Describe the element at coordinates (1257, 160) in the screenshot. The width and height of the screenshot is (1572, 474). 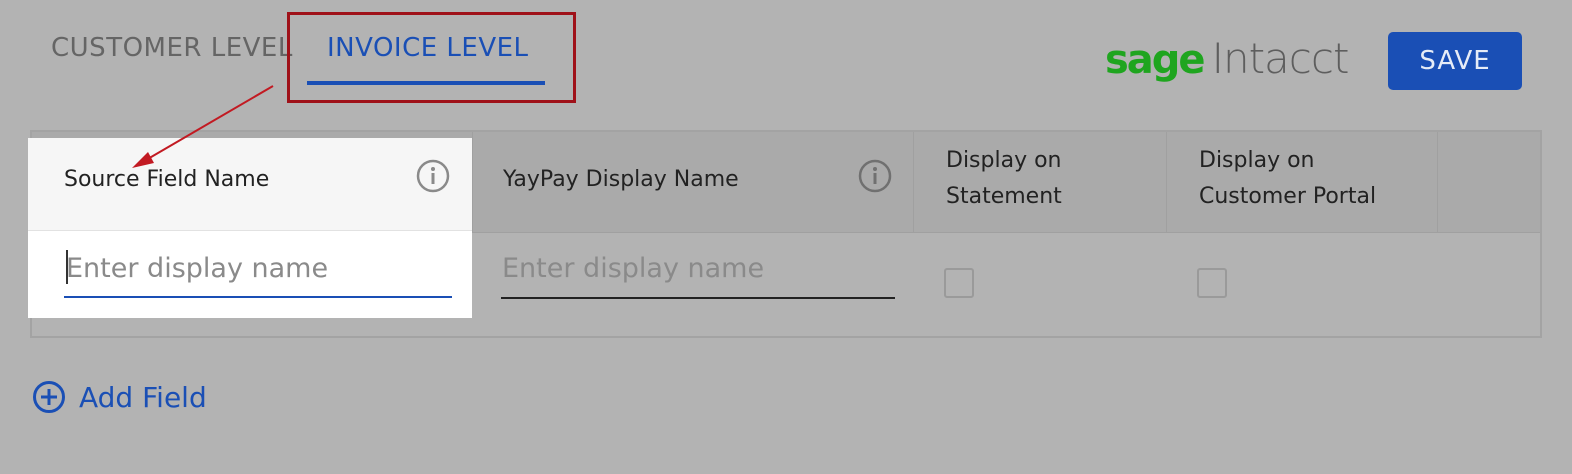
I see `column-header-portal-line1: Display on` at that location.